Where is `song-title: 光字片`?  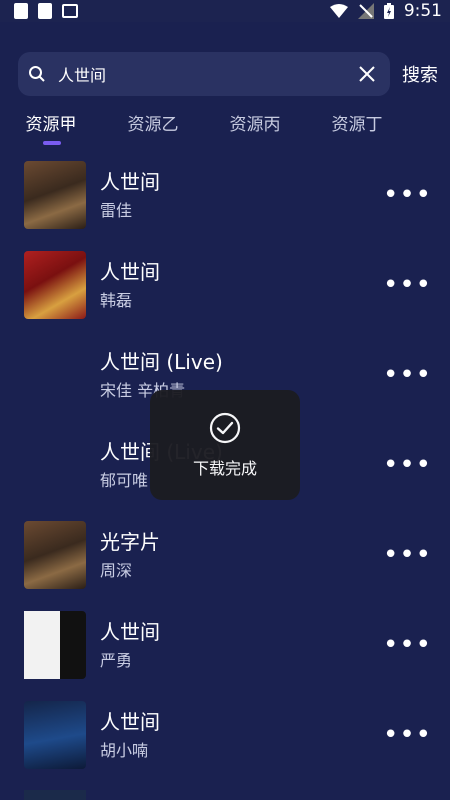 song-title: 光字片 is located at coordinates (130, 542).